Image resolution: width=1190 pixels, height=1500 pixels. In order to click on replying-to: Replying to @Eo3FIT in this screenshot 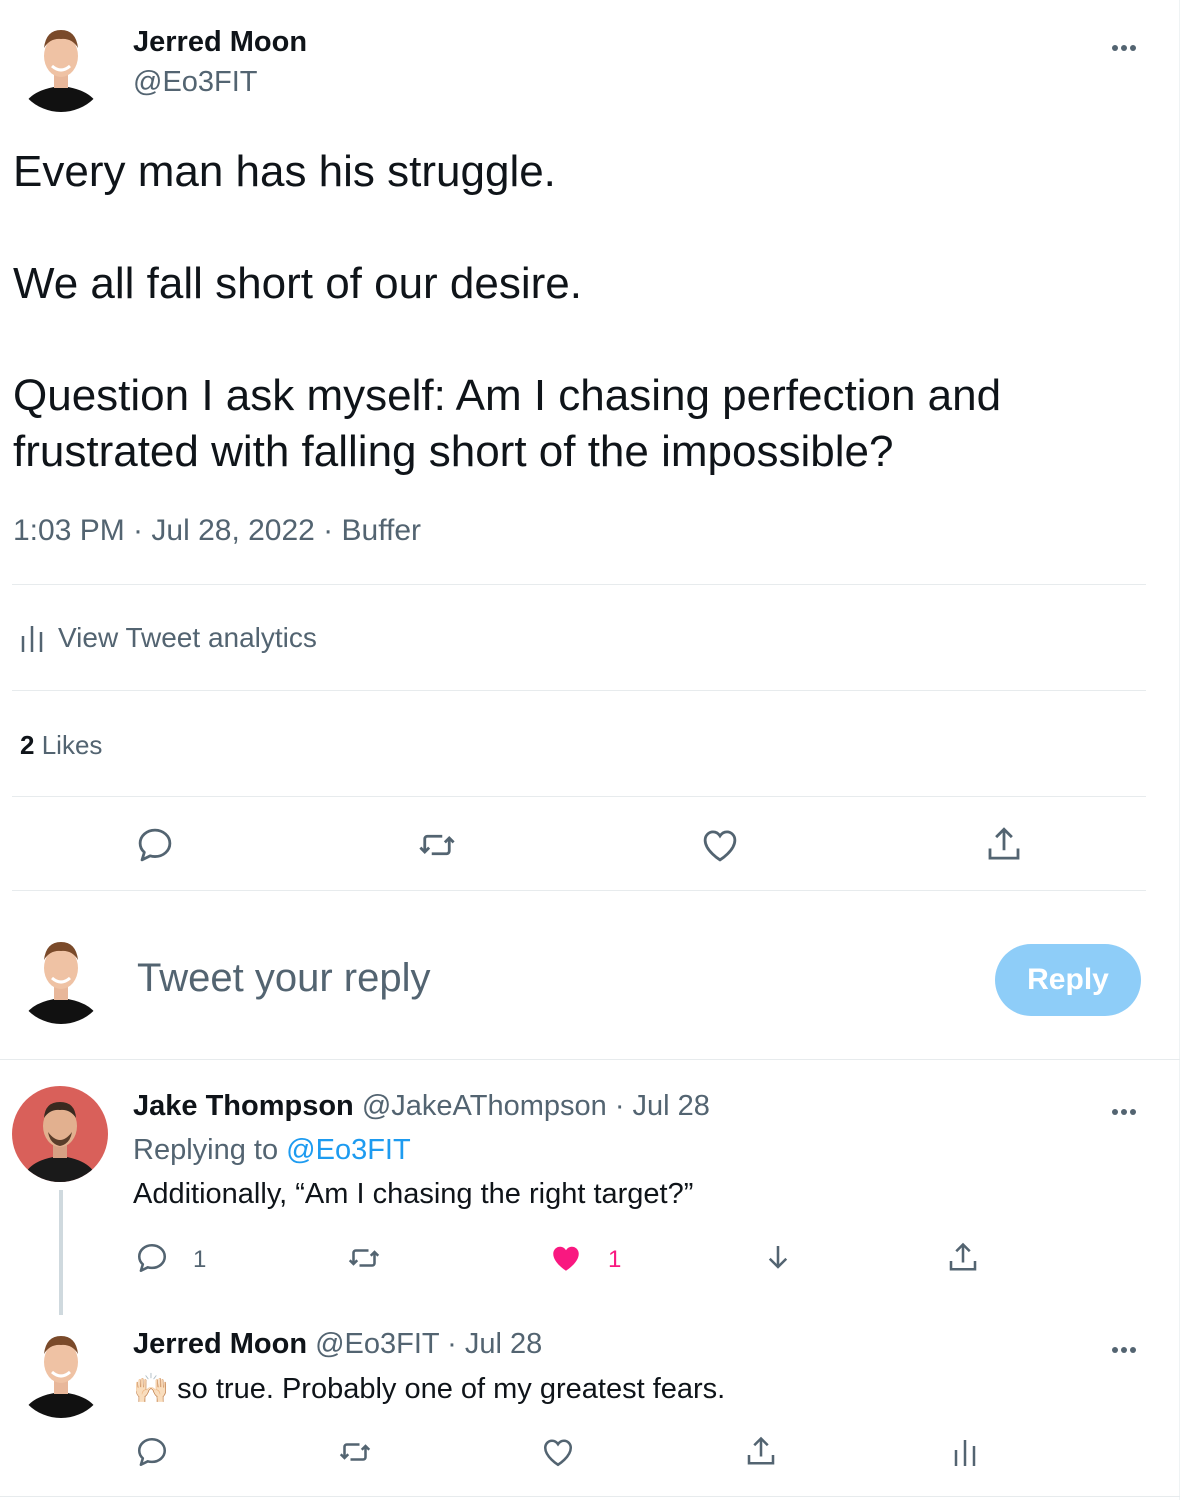, I will do `click(272, 1150)`.